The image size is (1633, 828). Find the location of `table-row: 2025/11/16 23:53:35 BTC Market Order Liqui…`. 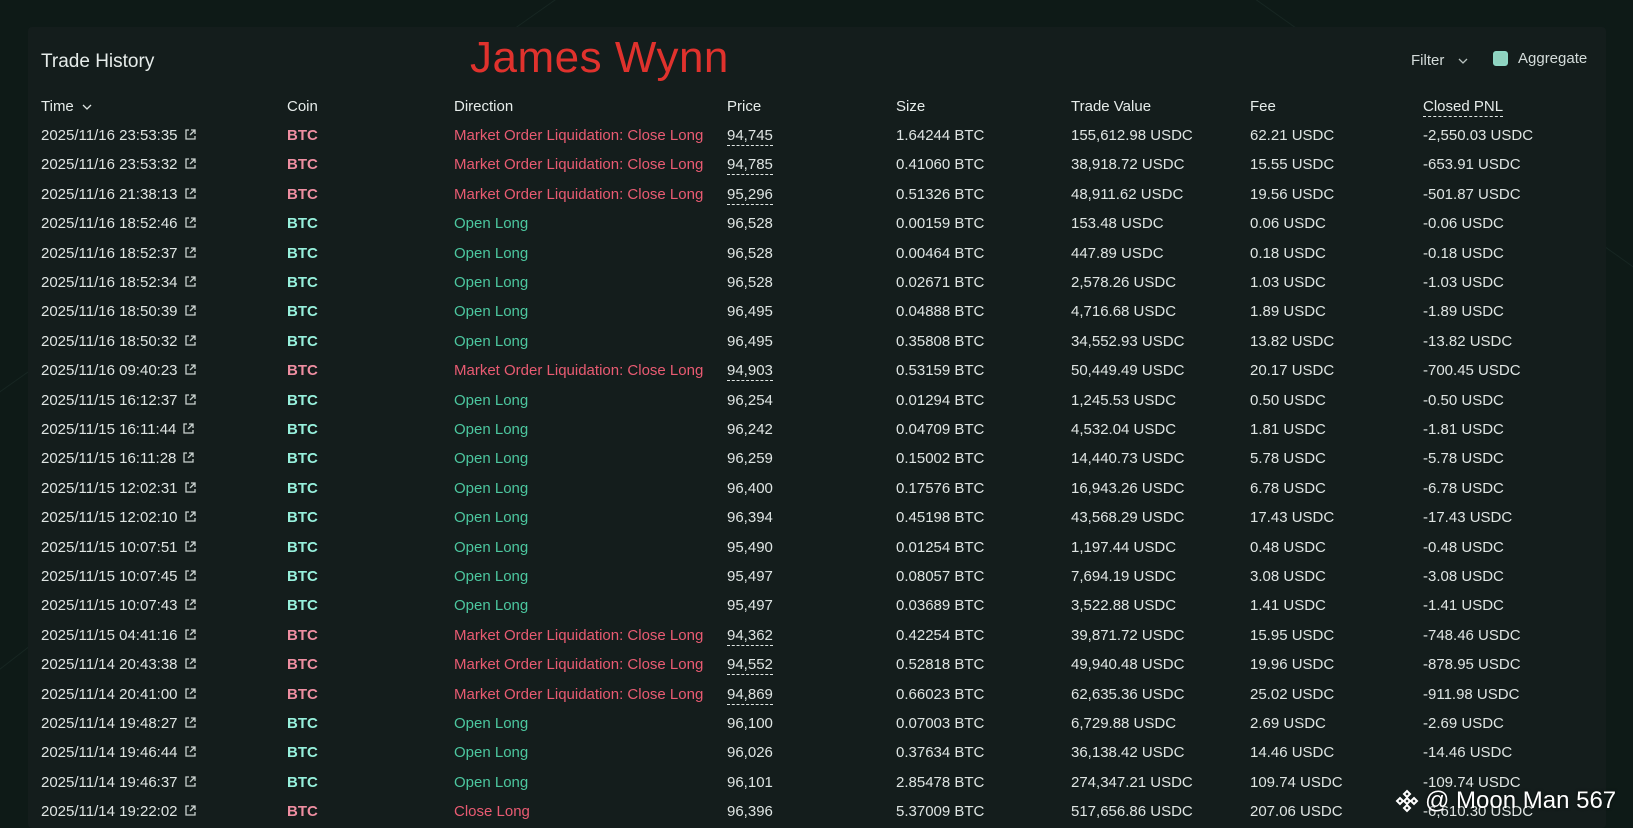

table-row: 2025/11/16 23:53:35 BTC Market Order Liqui… is located at coordinates (817, 135).